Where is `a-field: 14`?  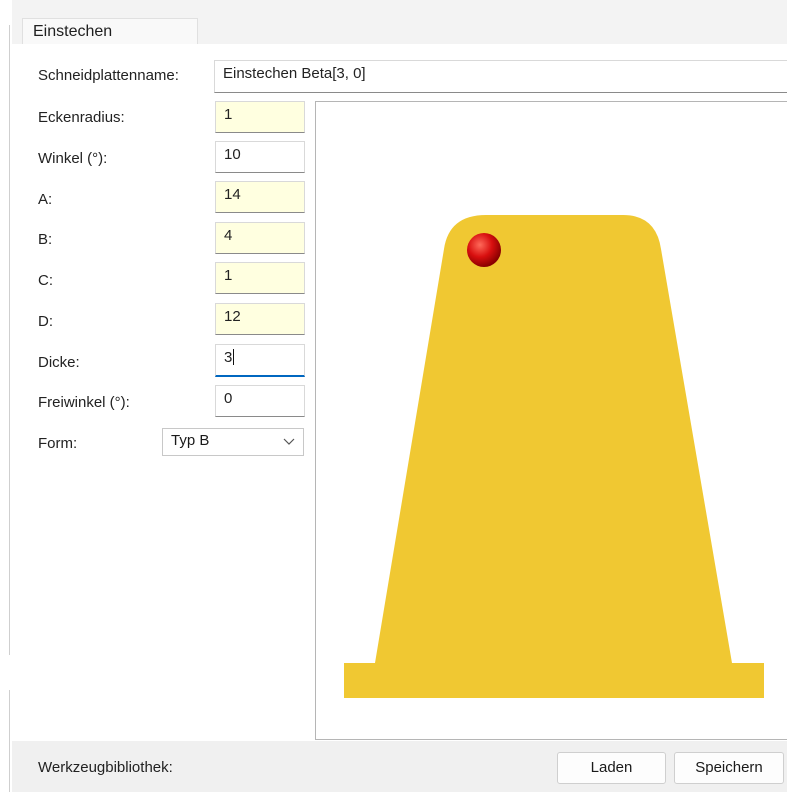 a-field: 14 is located at coordinates (260, 197).